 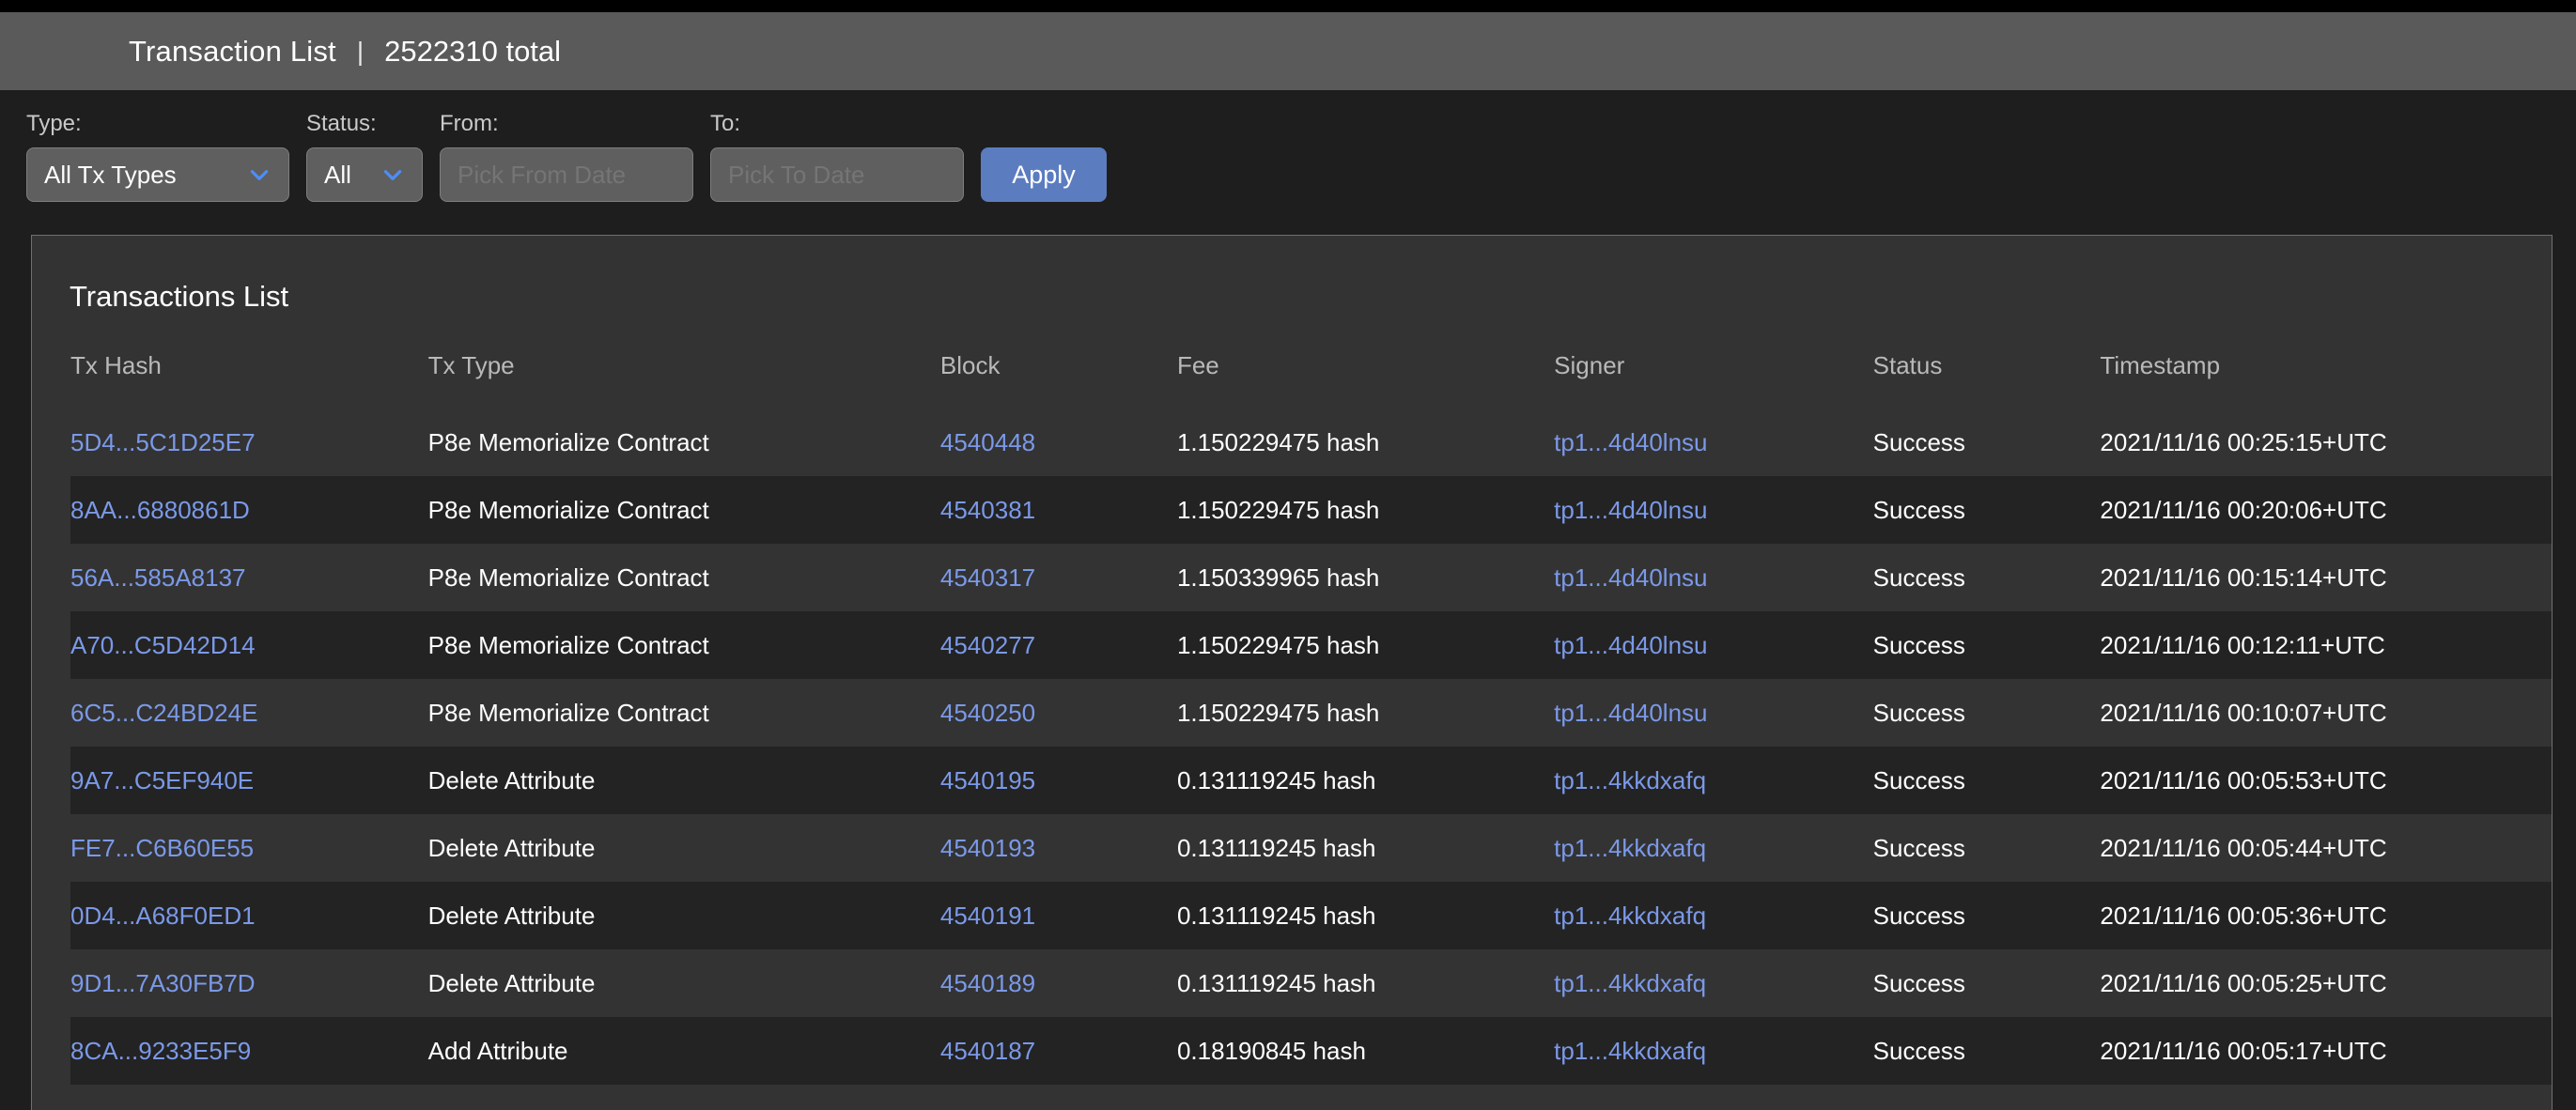 What do you see at coordinates (160, 510) in the screenshot?
I see `tx-hash-link: 8AA...6880861D` at bounding box center [160, 510].